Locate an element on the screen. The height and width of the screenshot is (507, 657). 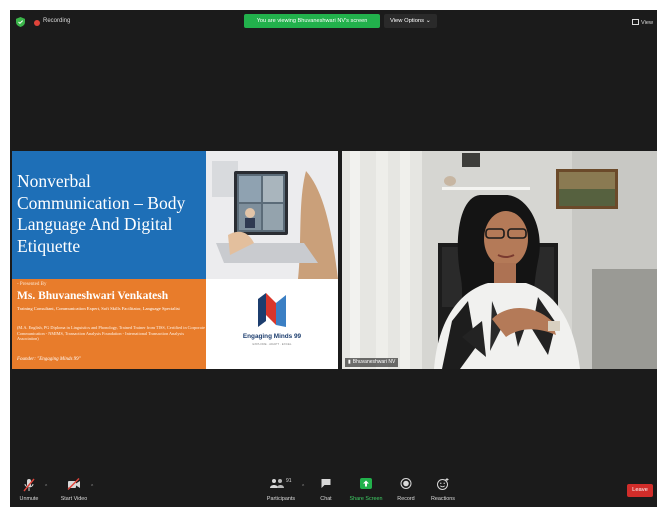
participants-count: 91 is located at coordinates (289, 481).